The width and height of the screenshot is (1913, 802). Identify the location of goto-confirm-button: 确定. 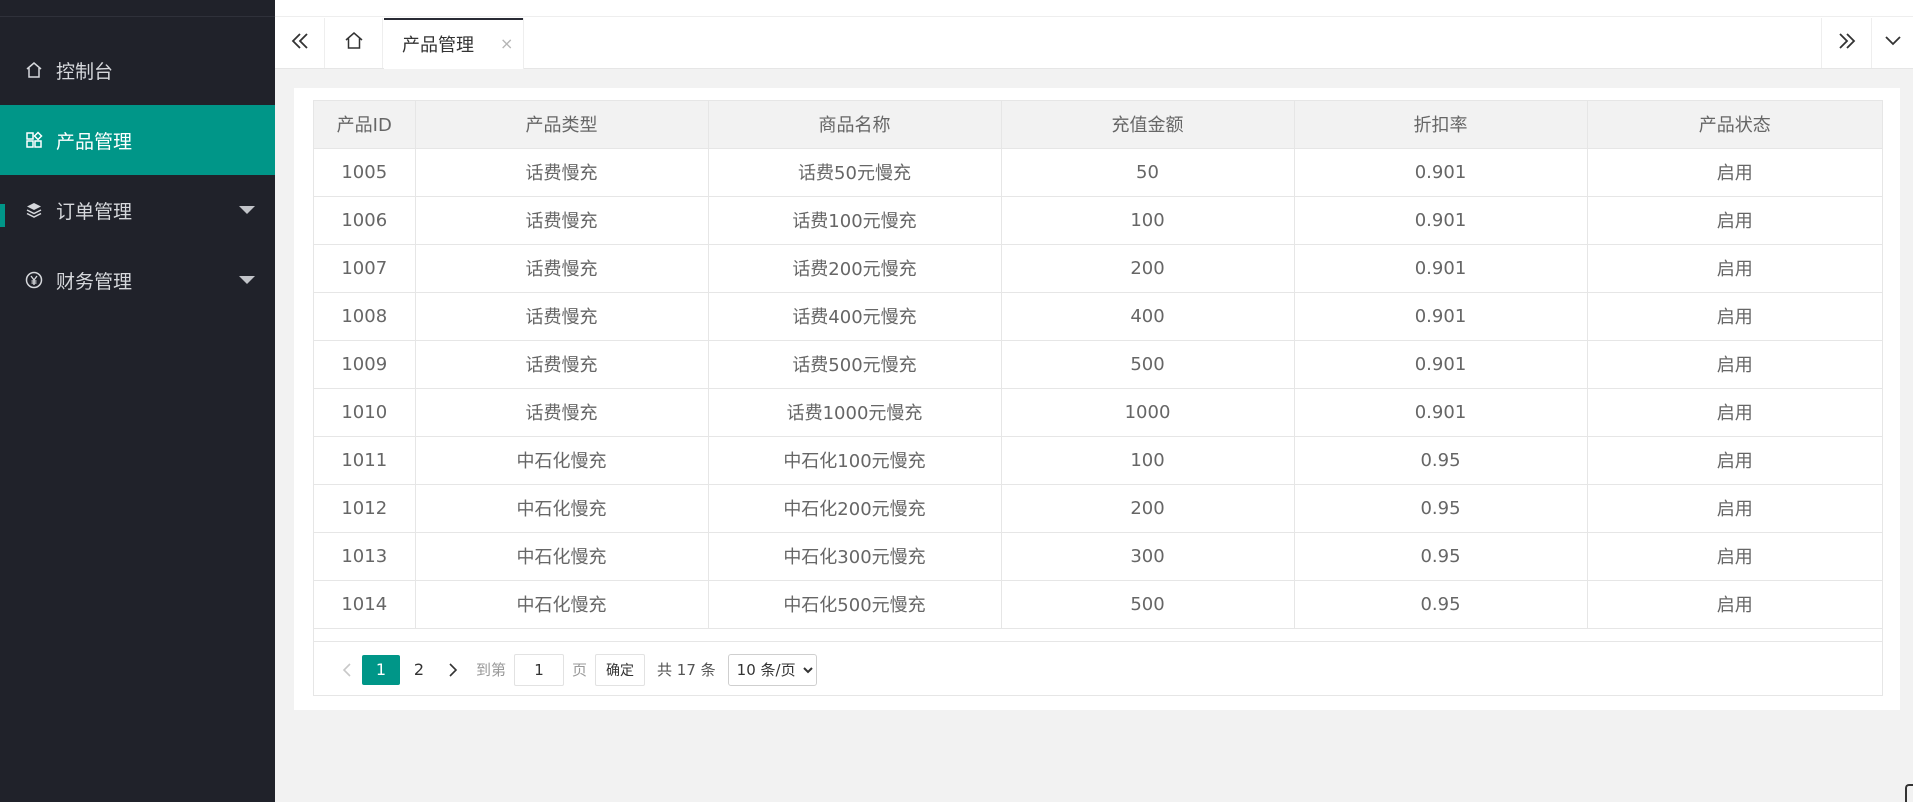
(620, 669).